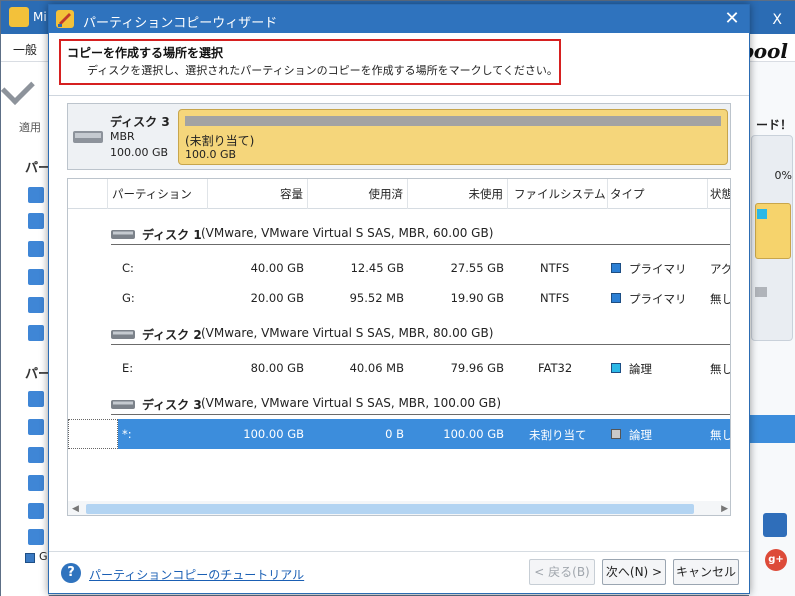 This screenshot has height=596, width=795. I want to click on column-header-filesystem: ファイルシステム, so click(558, 194).